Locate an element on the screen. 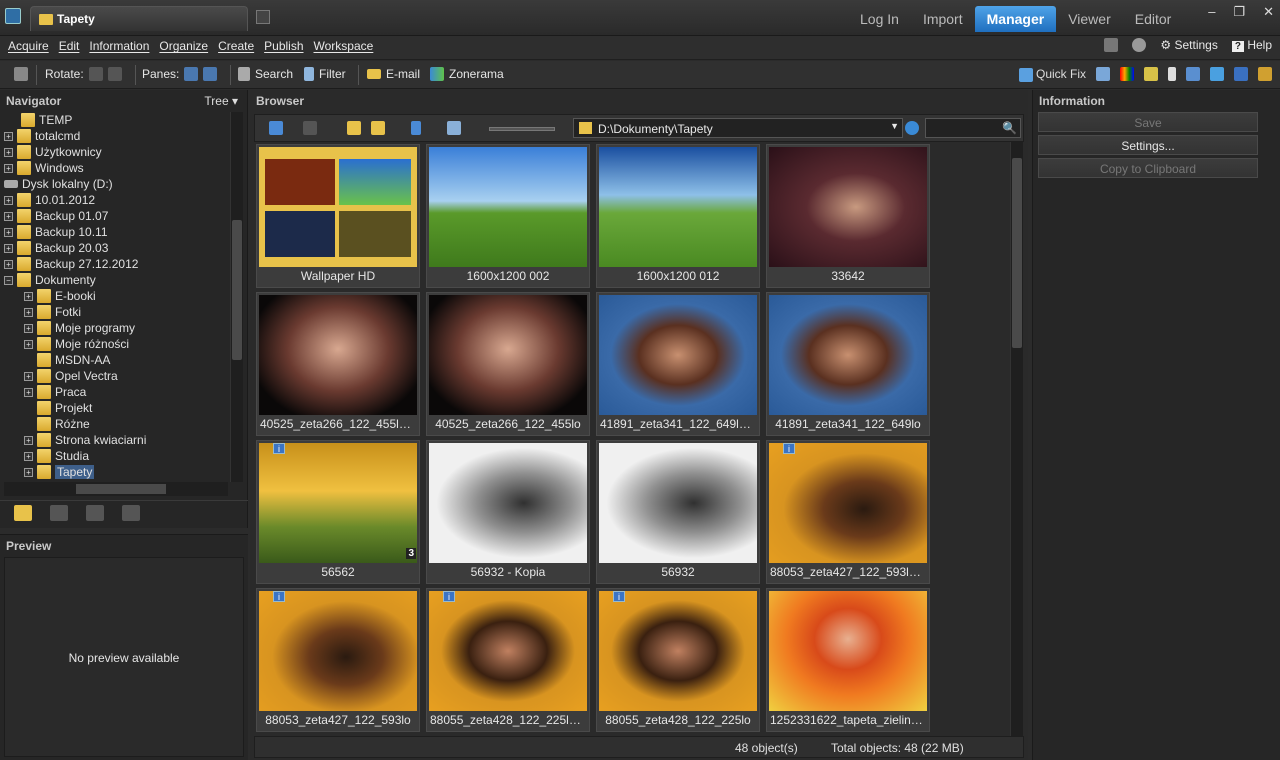  save-button: Save is located at coordinates (1148, 122).